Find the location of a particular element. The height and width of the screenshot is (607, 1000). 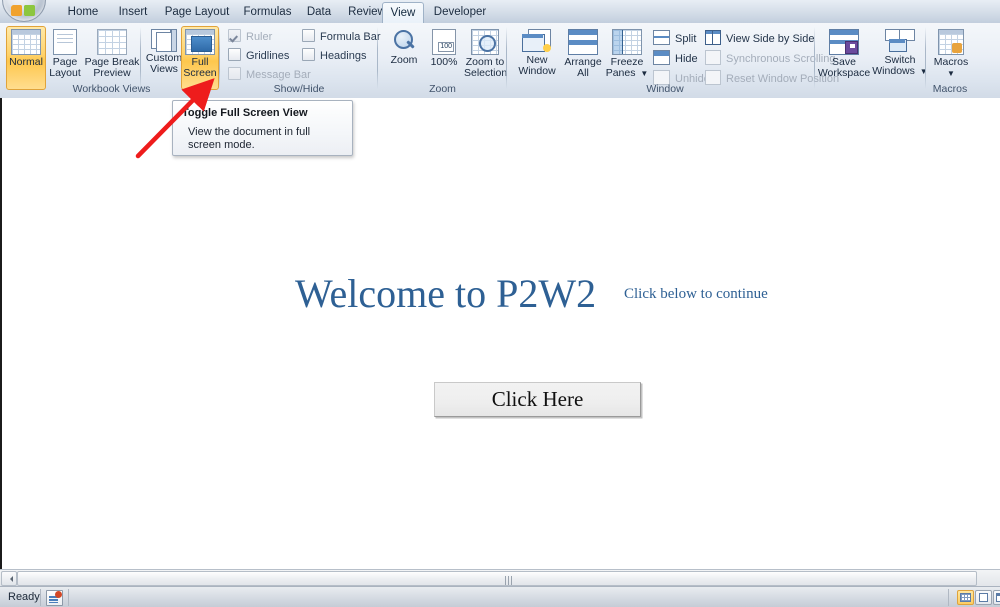

new-window-icon is located at coordinates (537, 41).